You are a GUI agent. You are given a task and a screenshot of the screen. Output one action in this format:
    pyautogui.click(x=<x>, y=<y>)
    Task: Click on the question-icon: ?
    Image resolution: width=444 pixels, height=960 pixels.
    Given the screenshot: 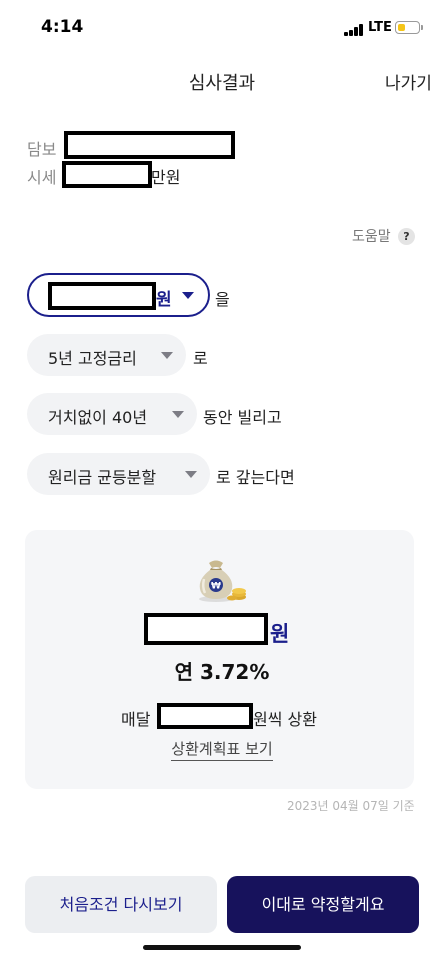 What is the action you would take?
    pyautogui.click(x=406, y=236)
    